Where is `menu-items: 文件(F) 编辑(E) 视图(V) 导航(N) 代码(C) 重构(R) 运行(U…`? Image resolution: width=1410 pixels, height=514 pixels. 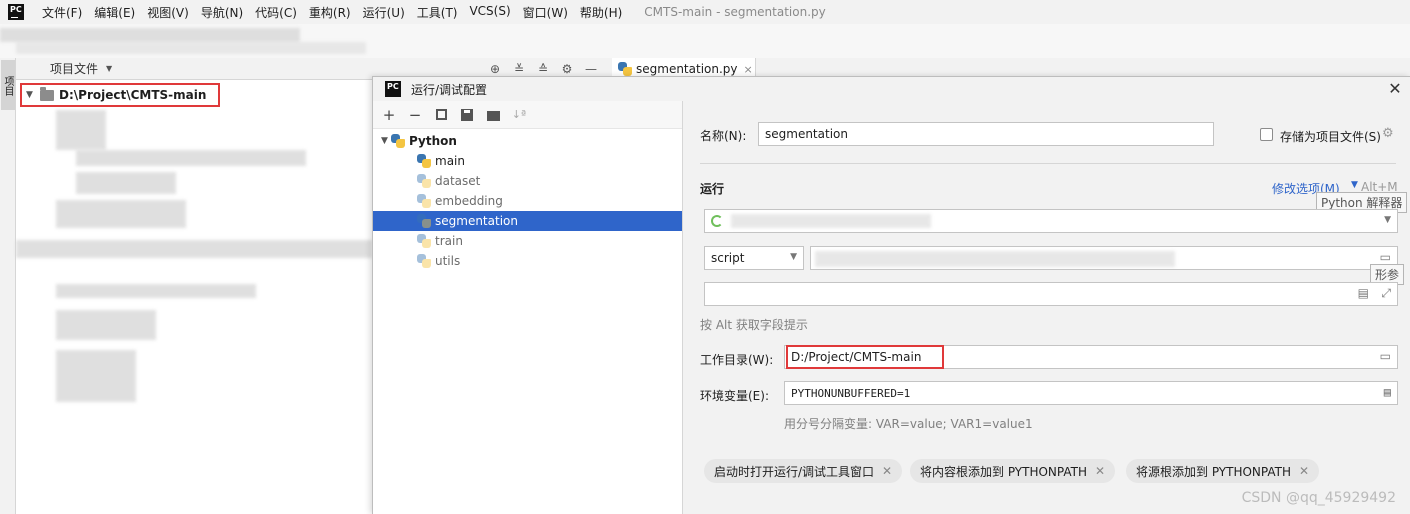 menu-items: 文件(F) 编辑(E) 视图(V) 导航(N) 代码(C) 重构(R) 运行(U… is located at coordinates (333, 12).